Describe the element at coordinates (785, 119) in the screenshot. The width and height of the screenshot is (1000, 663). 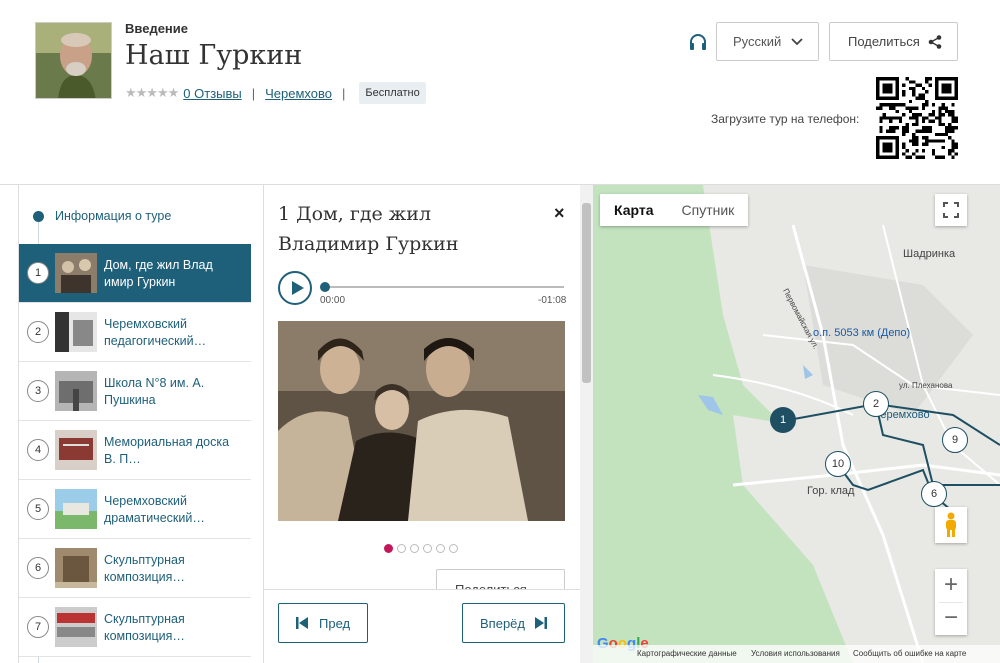
I see `qr-label: Загрузите тур на телефон:` at that location.